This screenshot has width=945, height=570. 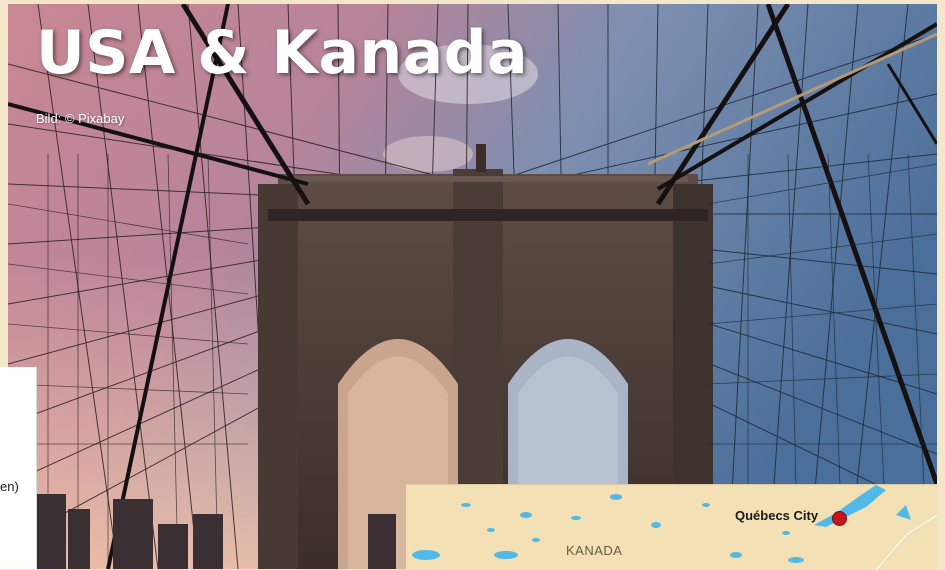 What do you see at coordinates (18, 468) in the screenshot?
I see `side-info-panel: en)` at bounding box center [18, 468].